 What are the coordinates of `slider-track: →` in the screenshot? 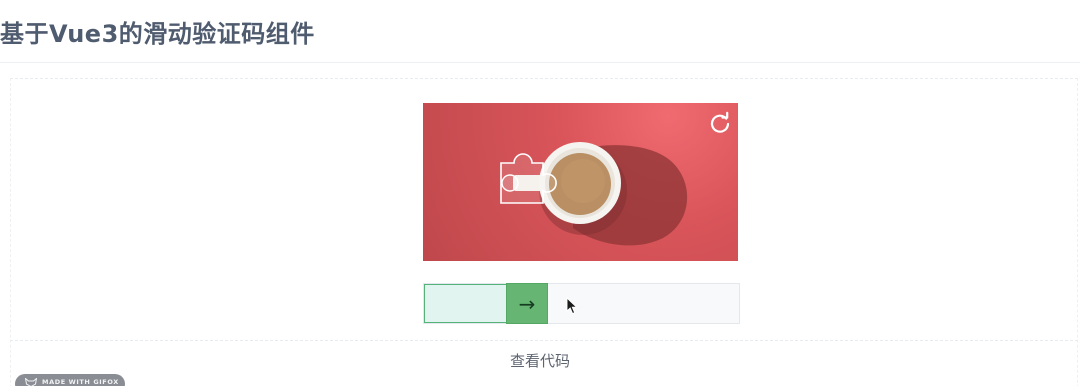 It's located at (581, 303).